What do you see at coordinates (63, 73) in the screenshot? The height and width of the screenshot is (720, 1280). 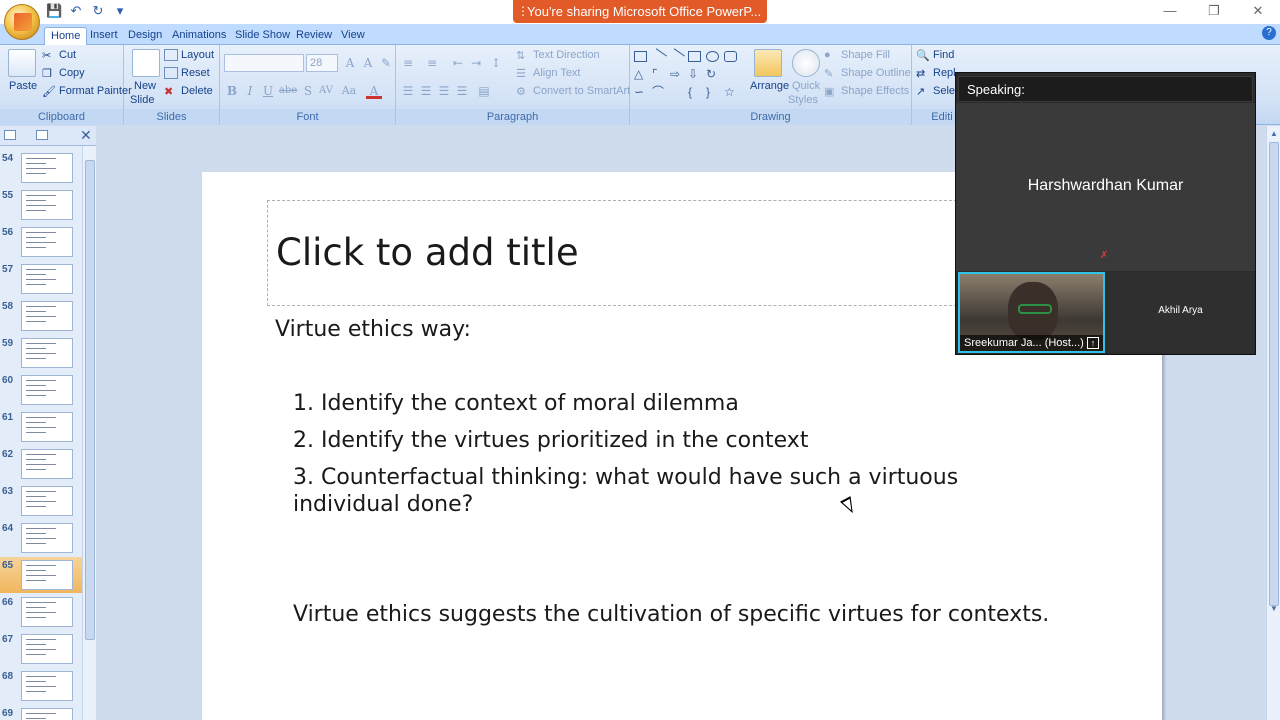 I see `copy-button: ❐ Copy` at bounding box center [63, 73].